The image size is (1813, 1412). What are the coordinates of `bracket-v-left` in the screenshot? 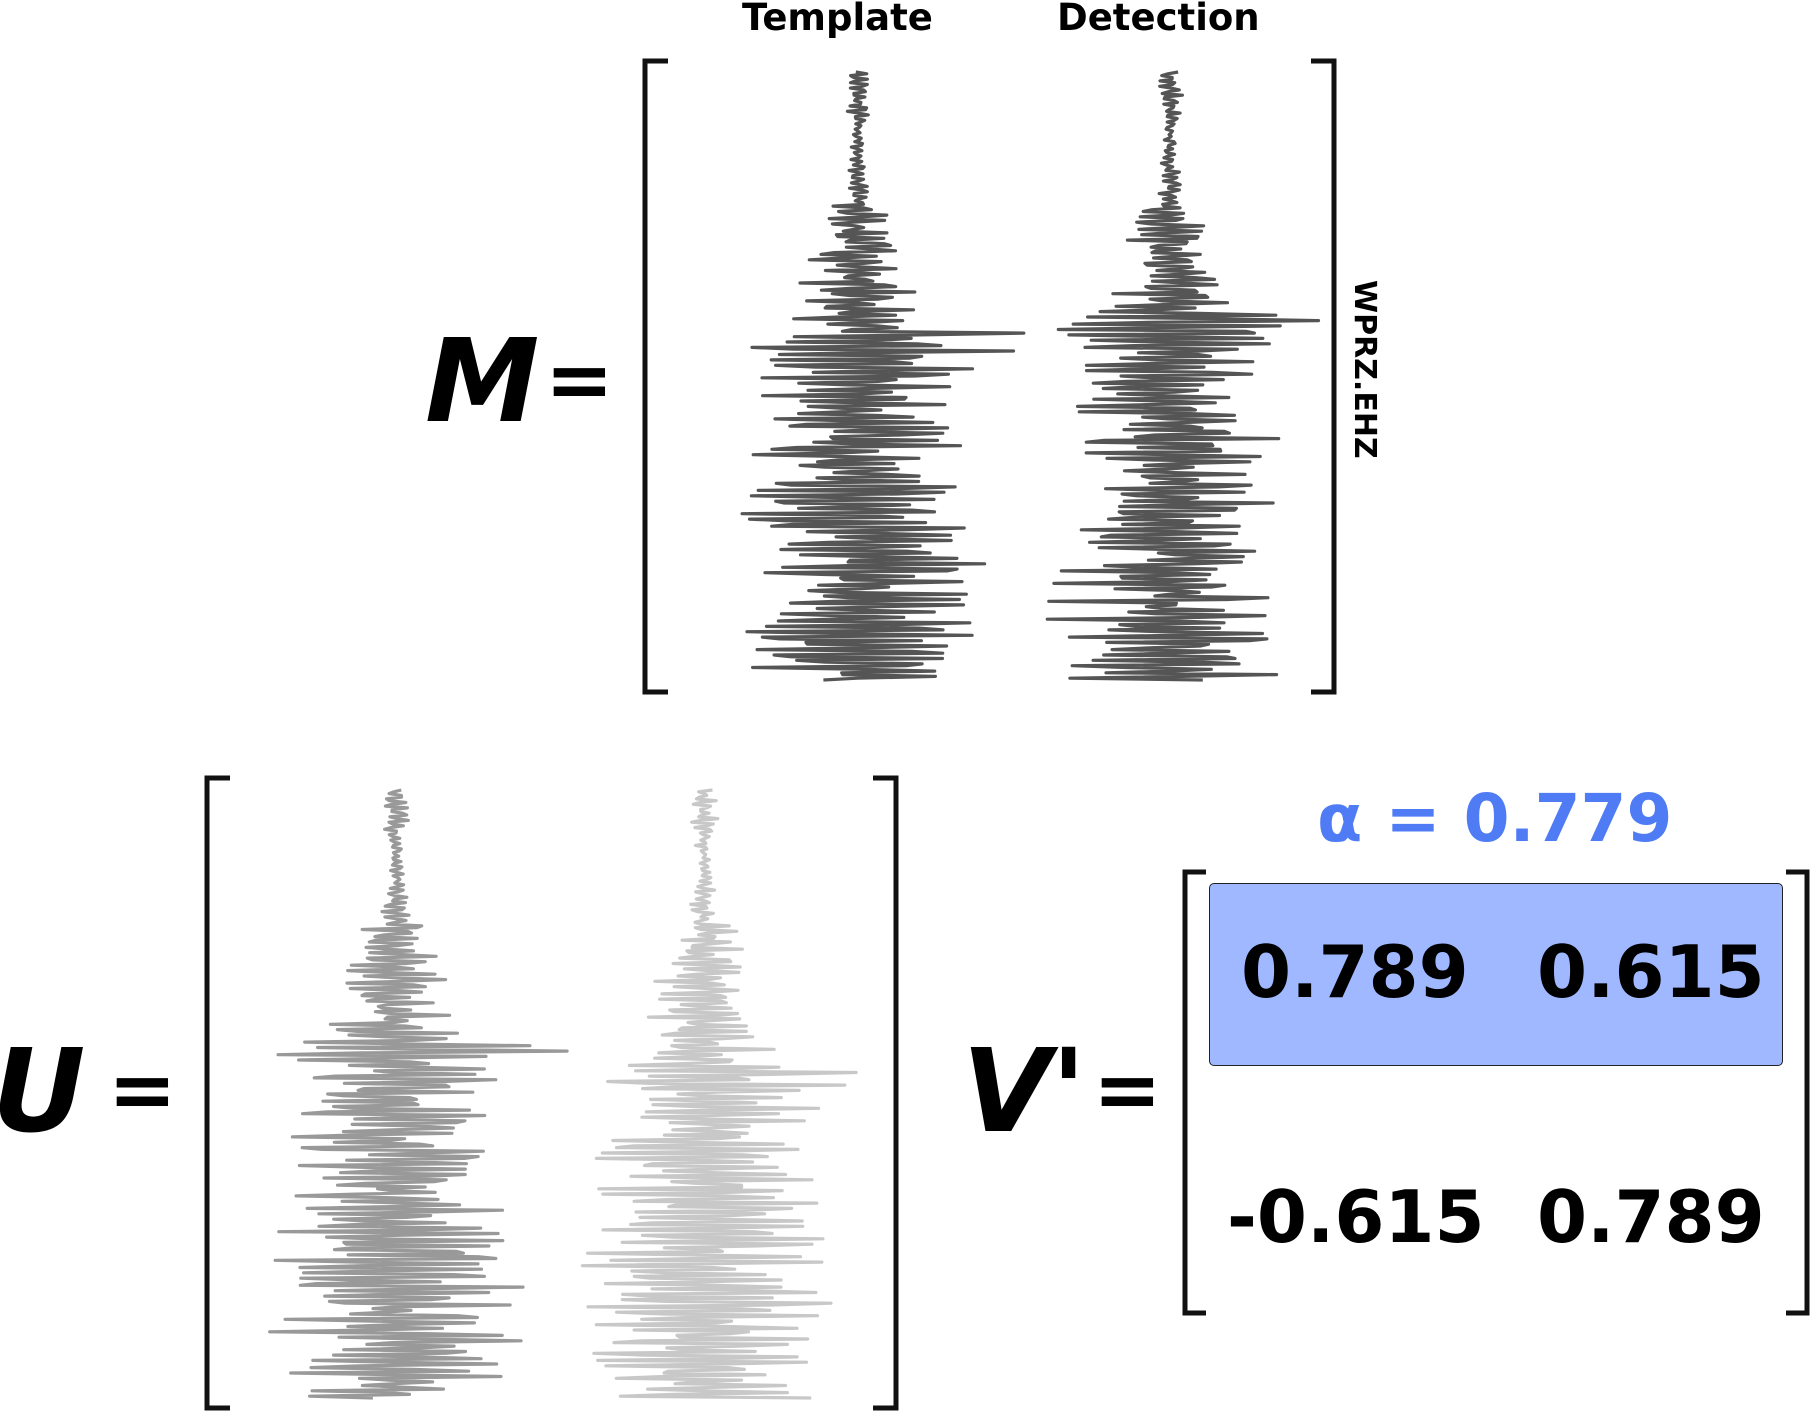 It's located at (1194, 1092).